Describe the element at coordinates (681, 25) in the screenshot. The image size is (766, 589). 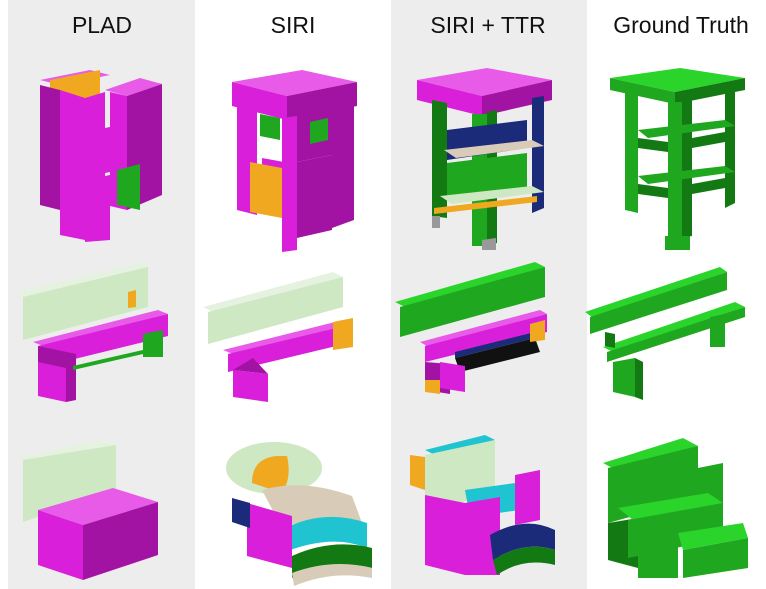
I see `column-title-ground-truth: Ground Truth` at that location.